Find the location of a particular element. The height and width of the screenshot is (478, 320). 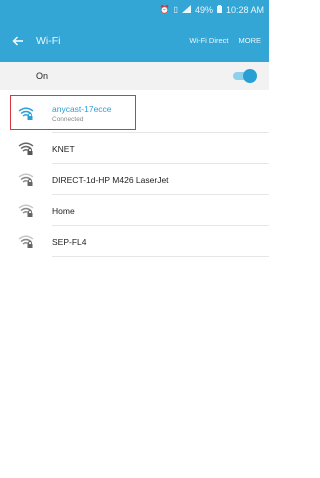

highlight-box is located at coordinates (73, 112).